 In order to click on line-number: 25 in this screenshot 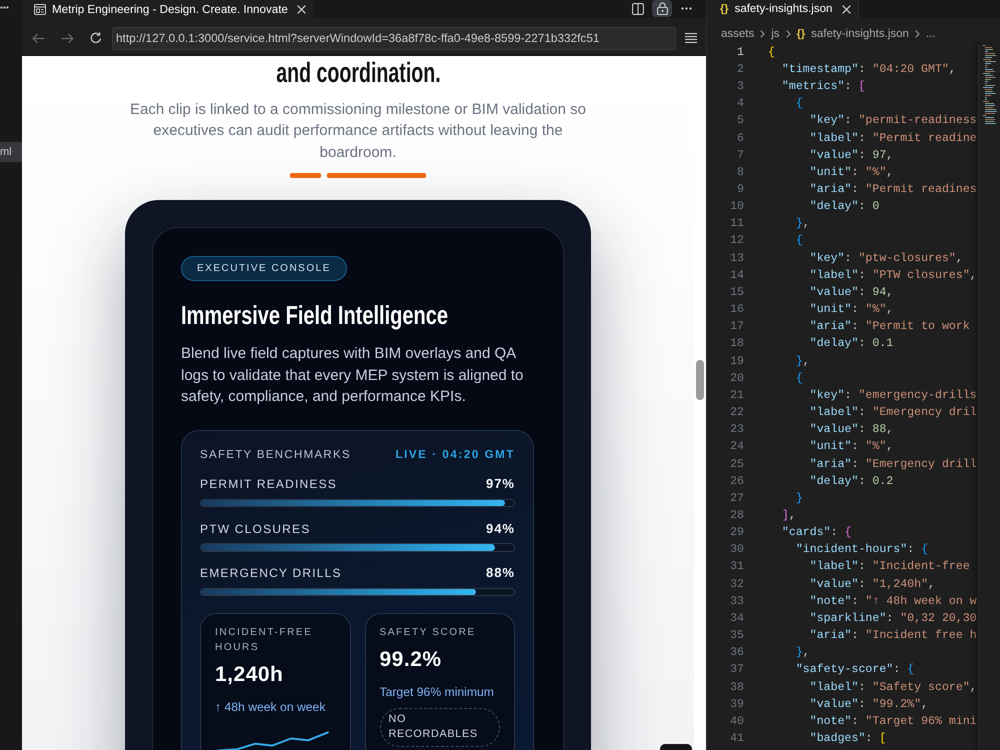, I will do `click(737, 464)`.